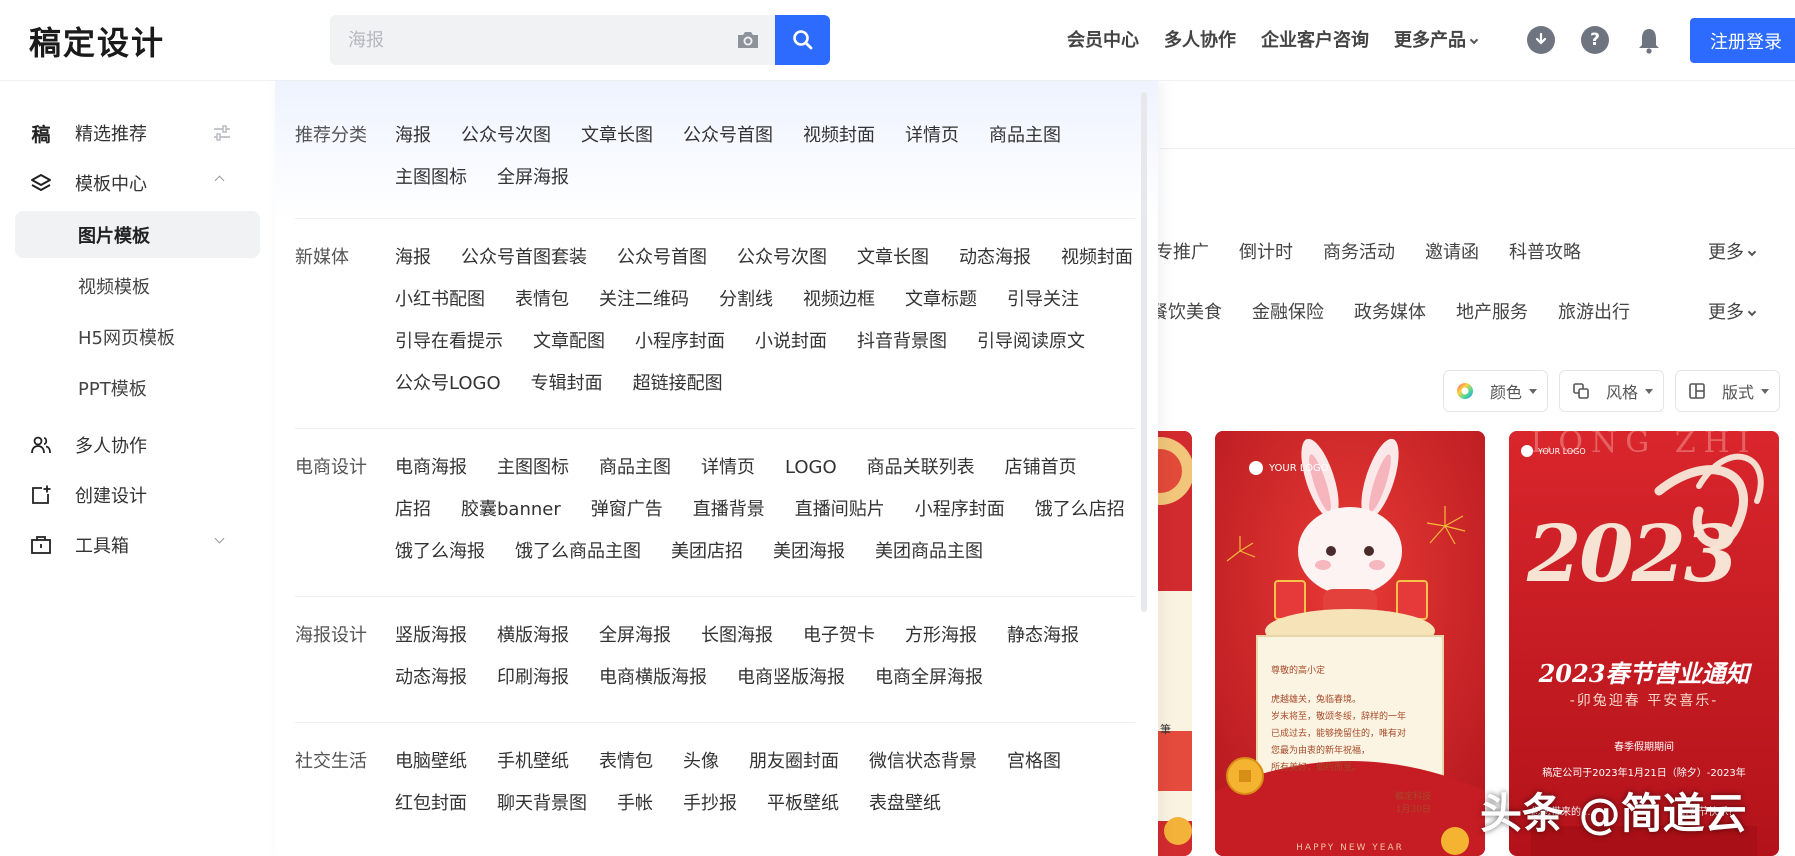  I want to click on category-link: 引导阅读原文, so click(1031, 342).